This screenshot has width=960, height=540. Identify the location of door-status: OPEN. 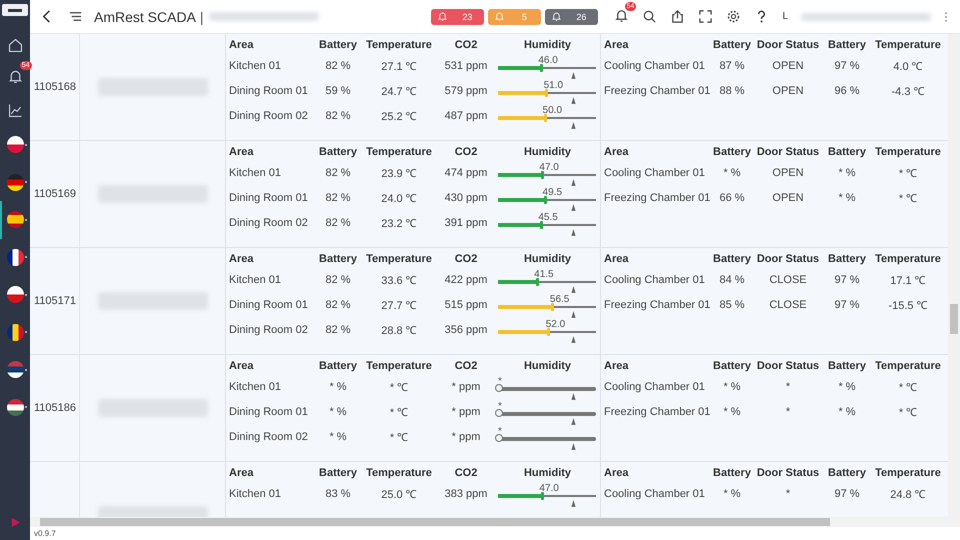
(788, 90).